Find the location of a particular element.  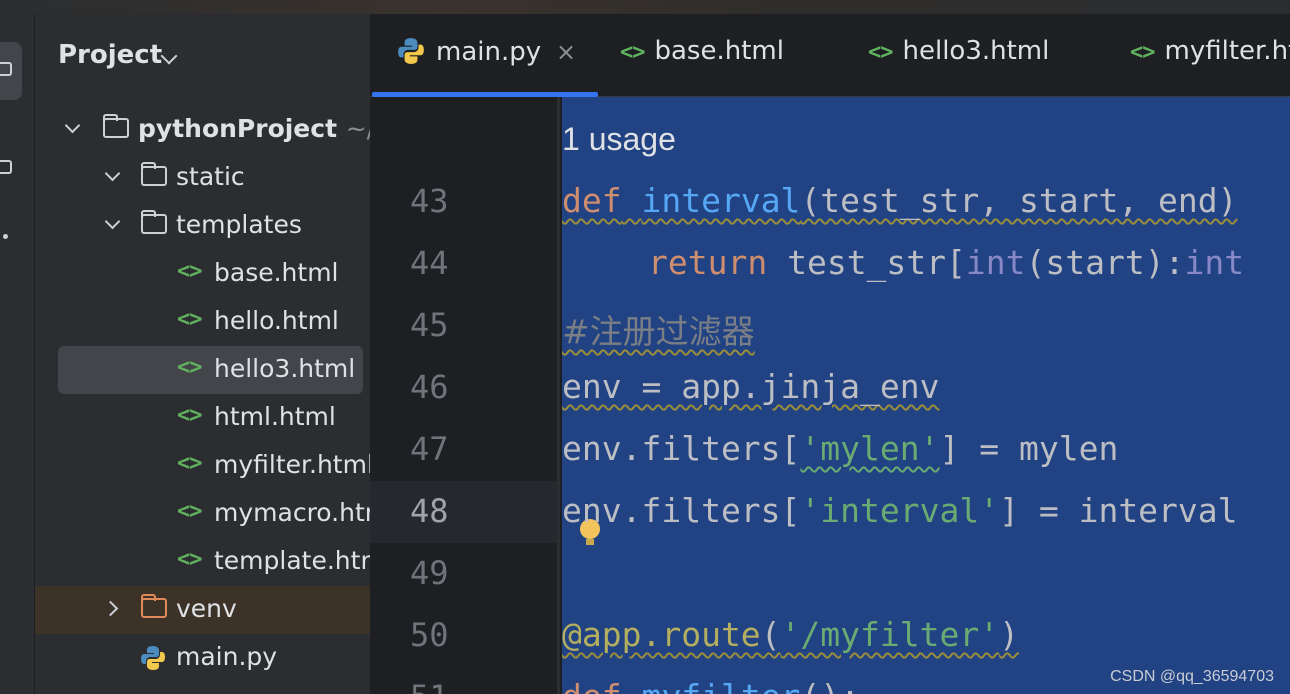

tree-item-label: venv is located at coordinates (206, 608).